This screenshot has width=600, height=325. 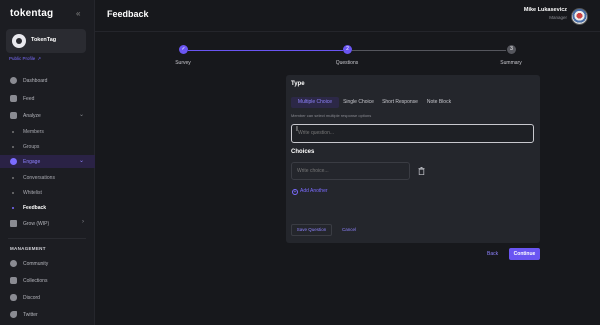 I want to click on continue-button: Continue, so click(x=524, y=254).